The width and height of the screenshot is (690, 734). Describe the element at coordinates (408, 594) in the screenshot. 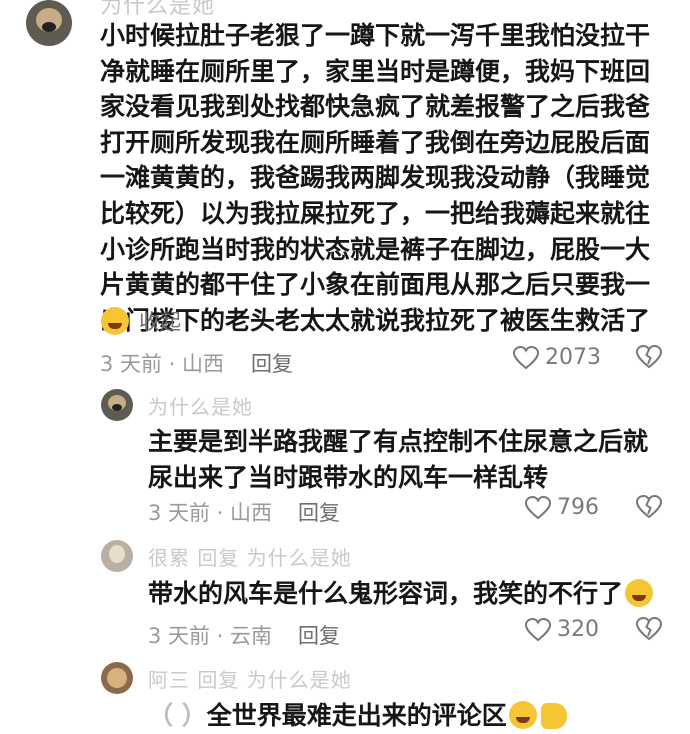

I see `comment-text: 带水的风车是什么鬼形容词，我笑的不行了` at that location.